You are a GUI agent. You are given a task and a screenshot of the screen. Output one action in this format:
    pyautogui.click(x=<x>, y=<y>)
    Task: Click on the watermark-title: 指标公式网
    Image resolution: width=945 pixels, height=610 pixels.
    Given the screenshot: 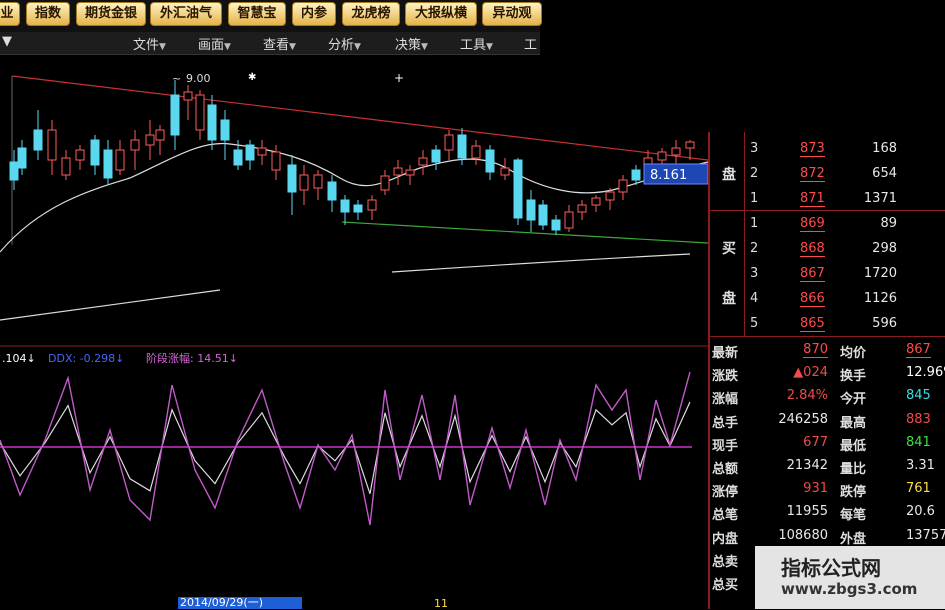 What is the action you would take?
    pyautogui.click(x=831, y=568)
    